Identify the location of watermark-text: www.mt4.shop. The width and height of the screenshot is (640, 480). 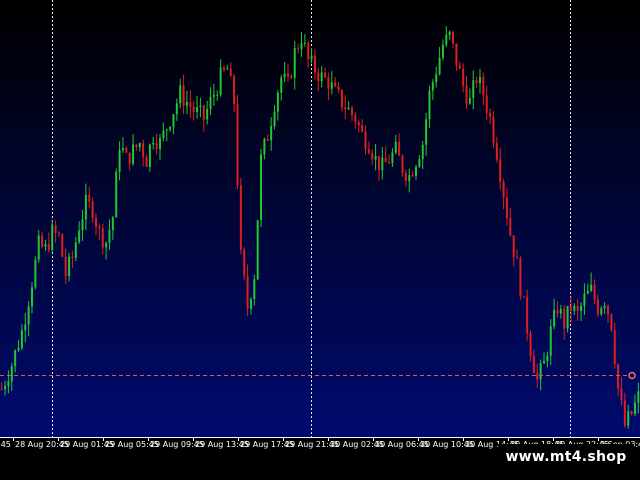
(566, 457).